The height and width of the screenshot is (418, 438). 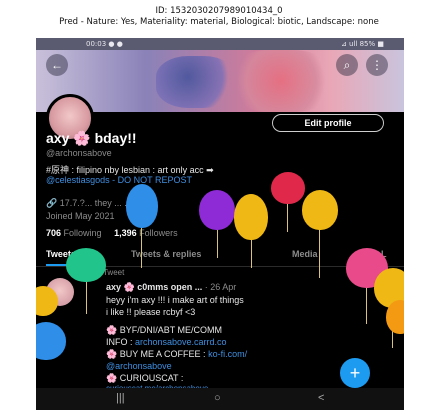 I want to click on status-right: ⊿ ull 85% ■, so click(x=362, y=44).